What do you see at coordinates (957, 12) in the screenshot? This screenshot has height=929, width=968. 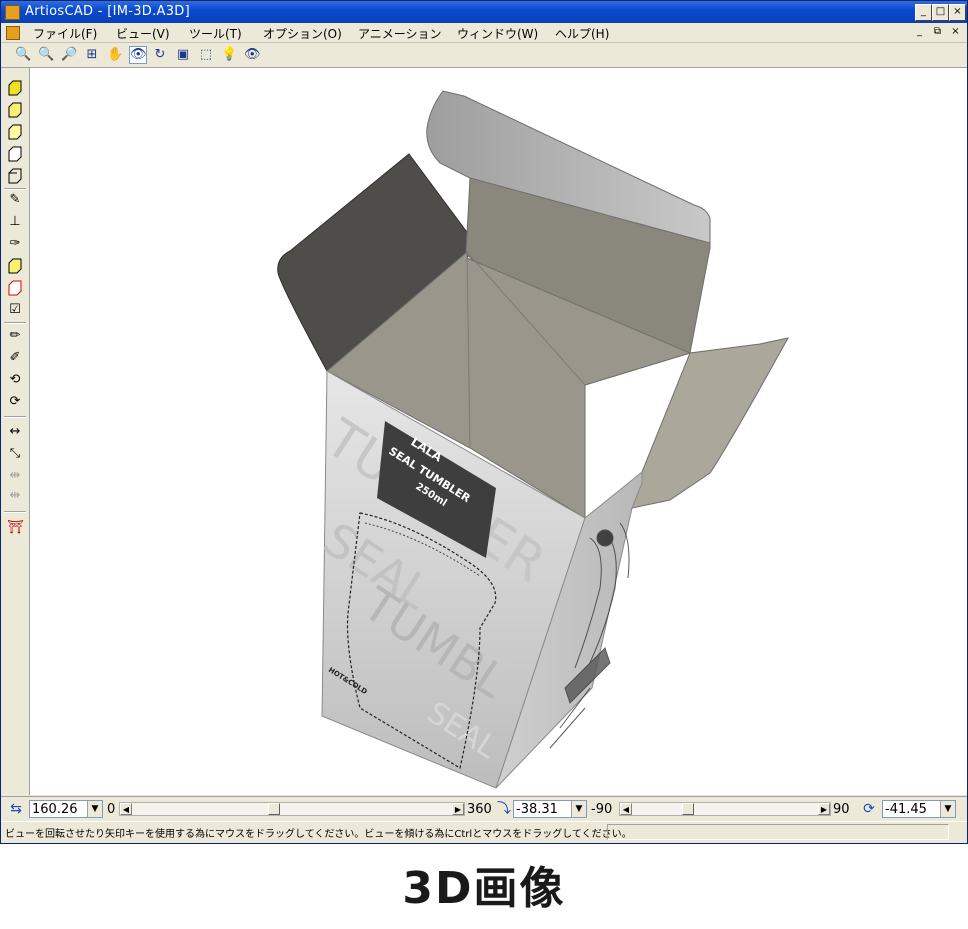 I see `close-button: ×` at bounding box center [957, 12].